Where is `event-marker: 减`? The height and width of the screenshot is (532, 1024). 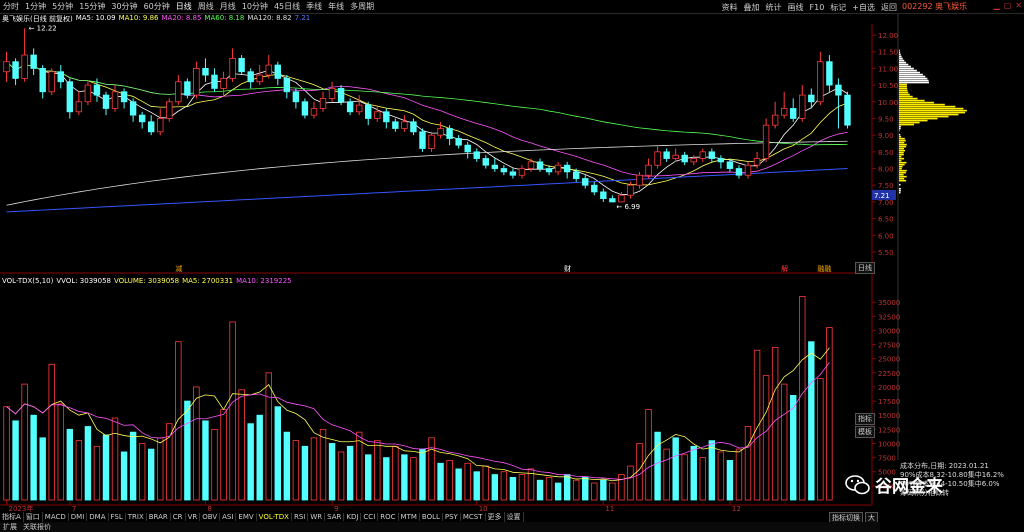
event-marker: 减 is located at coordinates (178, 268).